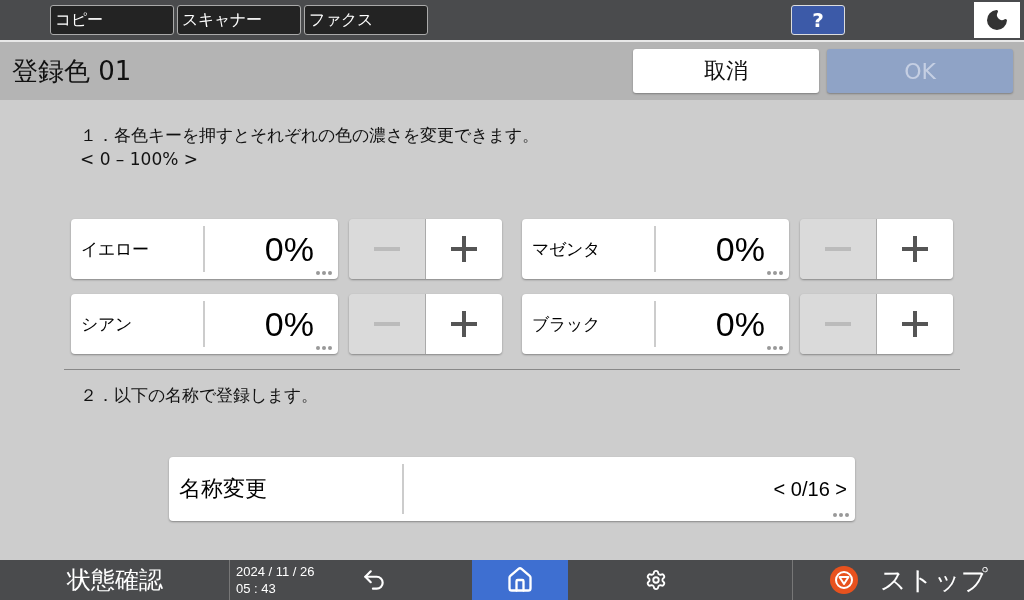  Describe the element at coordinates (276, 571) in the screenshot. I see `date-text: 2024 / 11 / 26` at that location.